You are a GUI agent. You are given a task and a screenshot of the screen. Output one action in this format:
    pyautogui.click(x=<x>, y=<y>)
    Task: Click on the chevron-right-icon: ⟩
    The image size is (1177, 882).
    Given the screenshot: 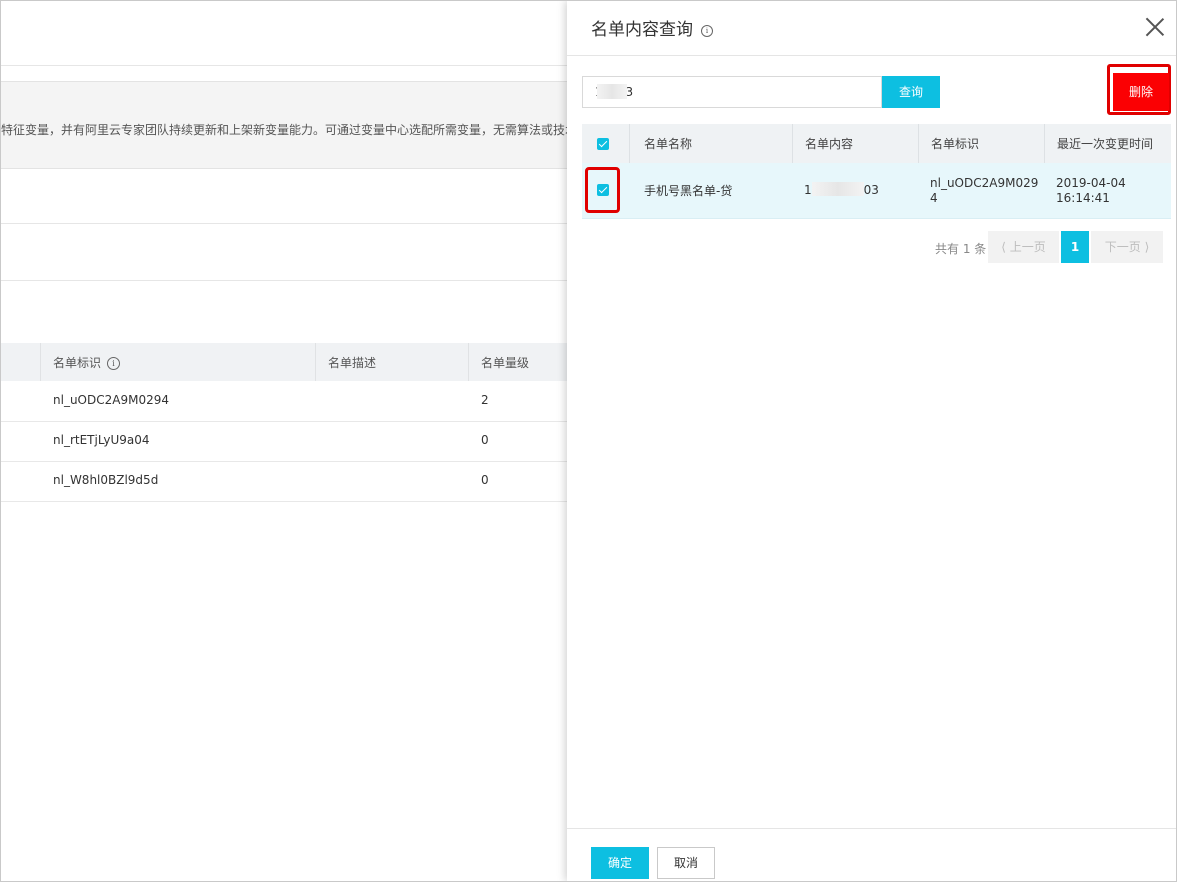 What is the action you would take?
    pyautogui.click(x=1147, y=247)
    